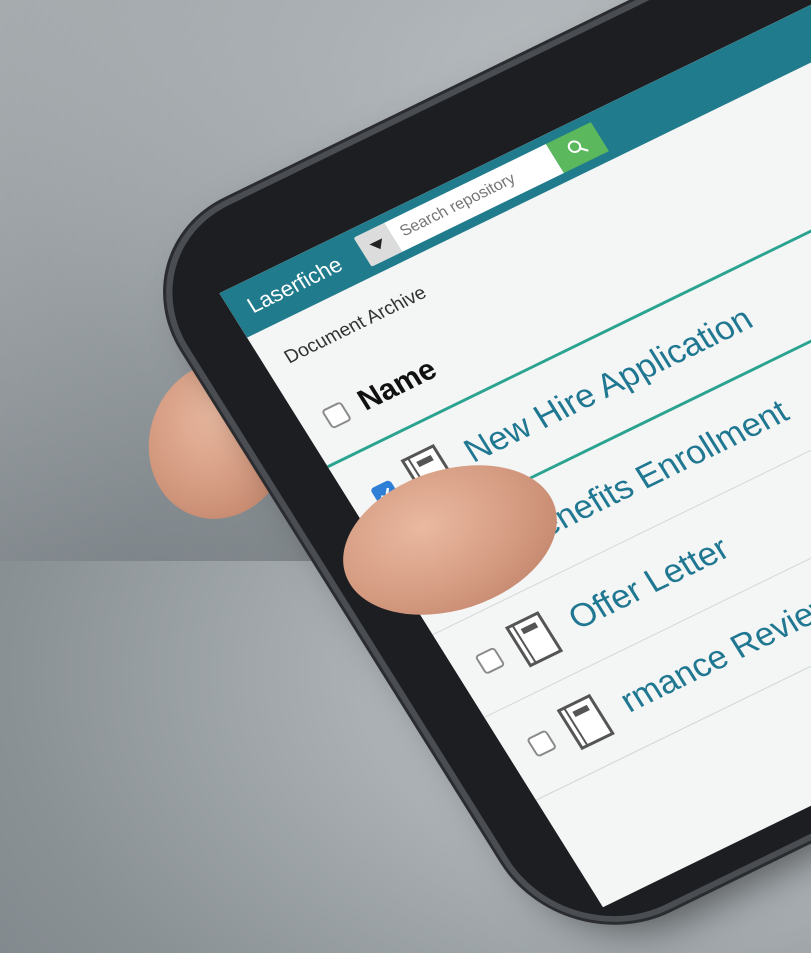  I want to click on column-header-name: Name, so click(398, 385).